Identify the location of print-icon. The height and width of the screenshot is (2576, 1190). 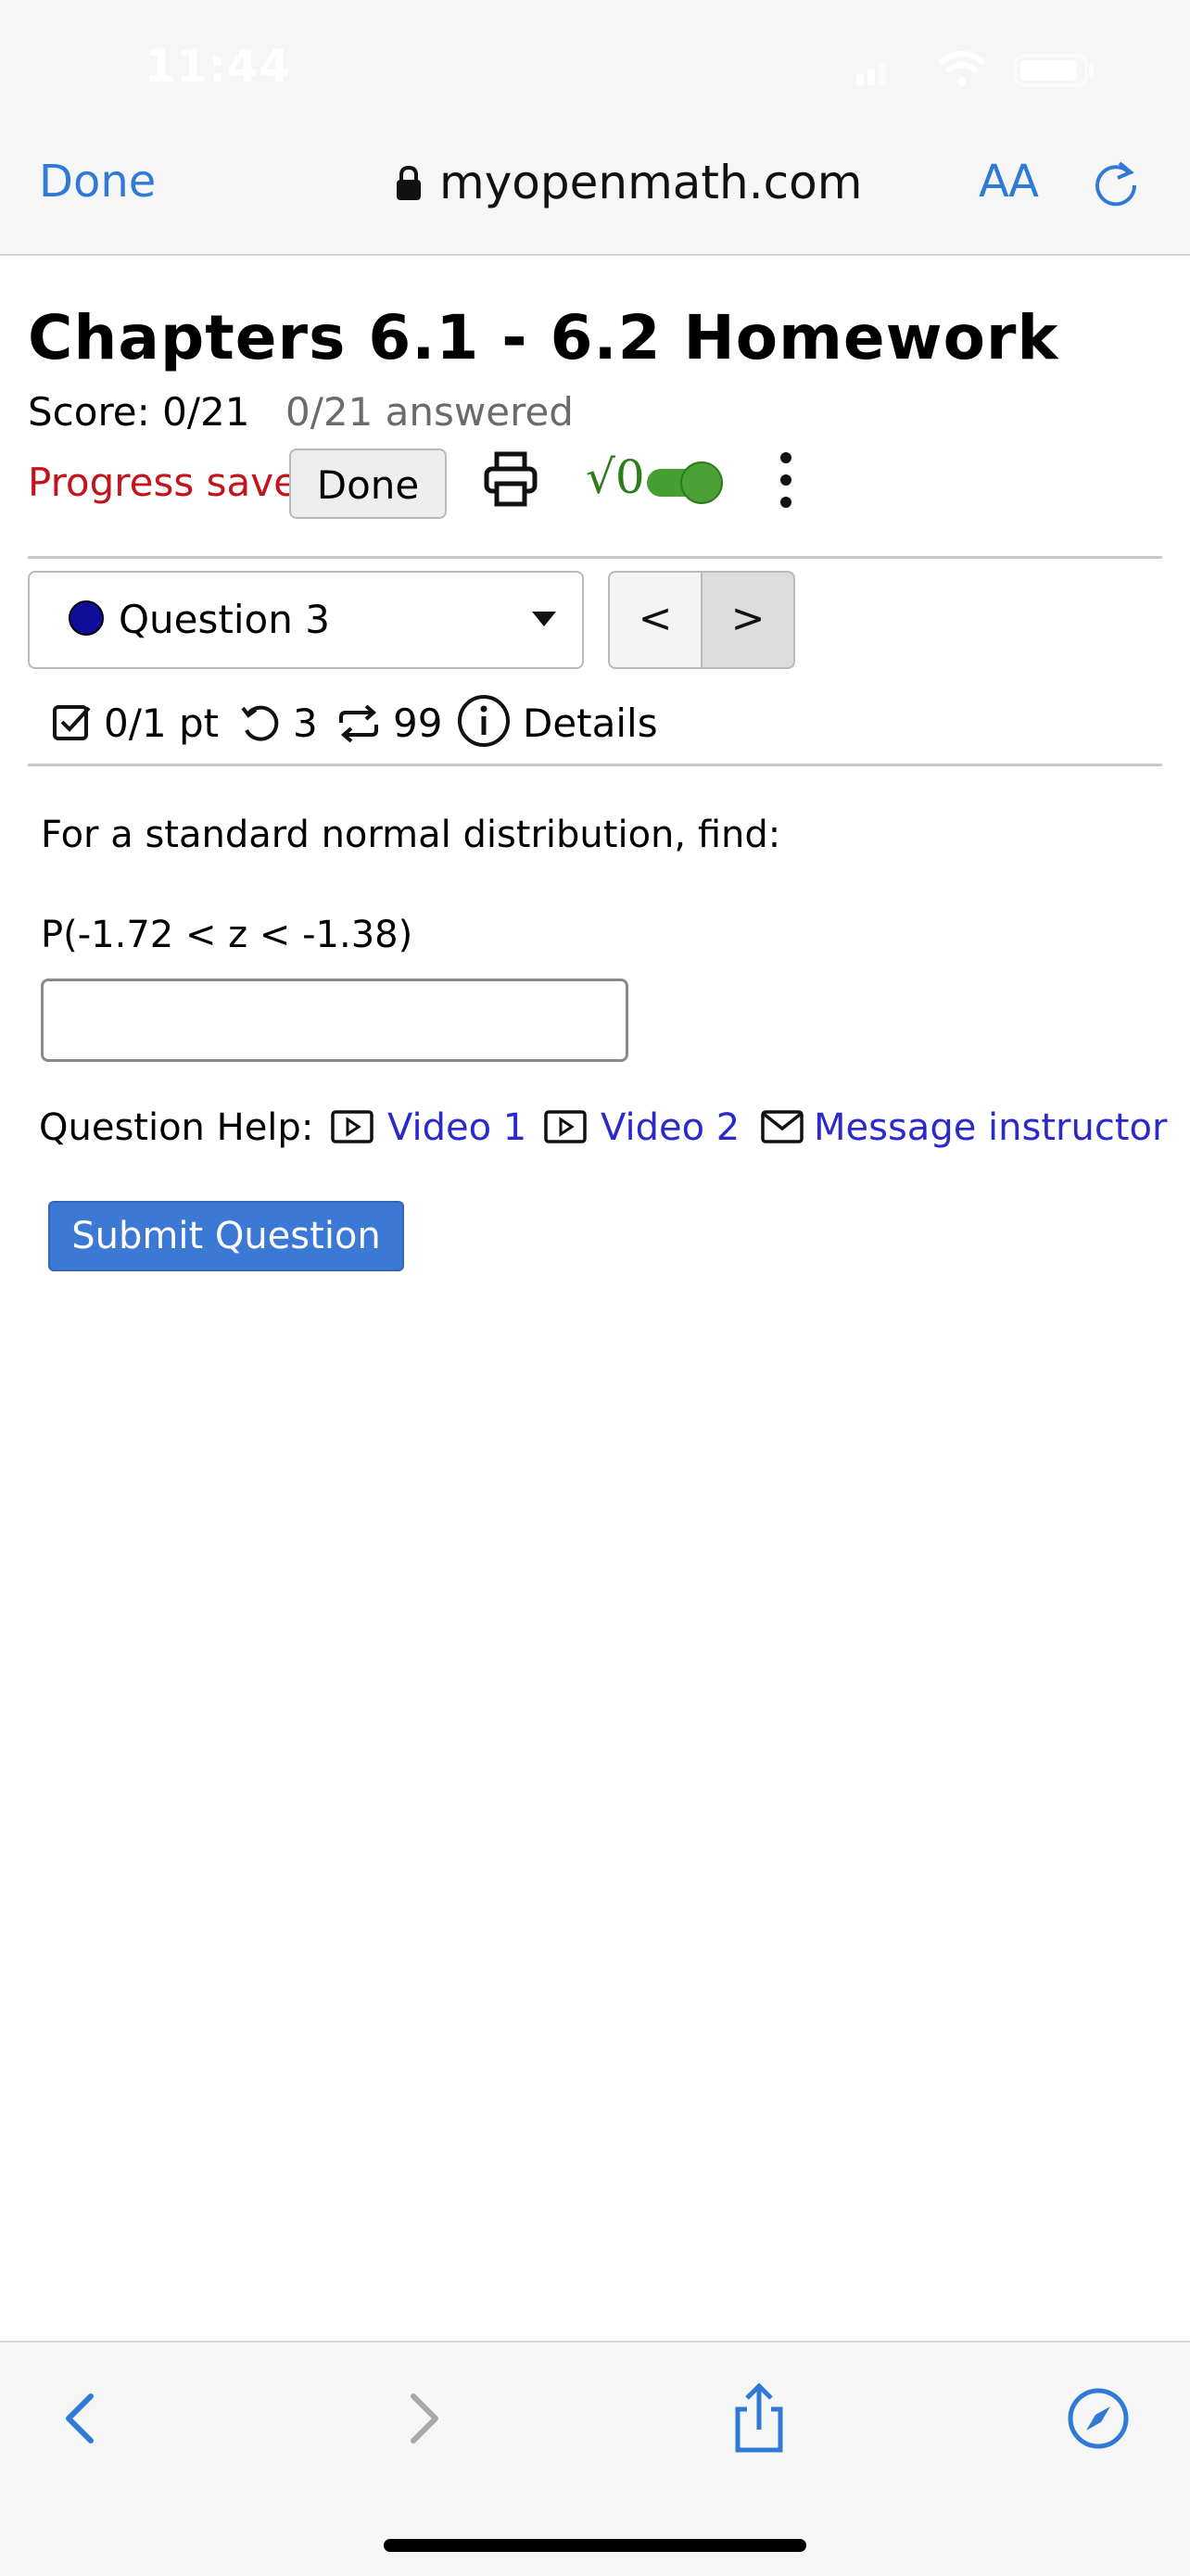
(510, 479).